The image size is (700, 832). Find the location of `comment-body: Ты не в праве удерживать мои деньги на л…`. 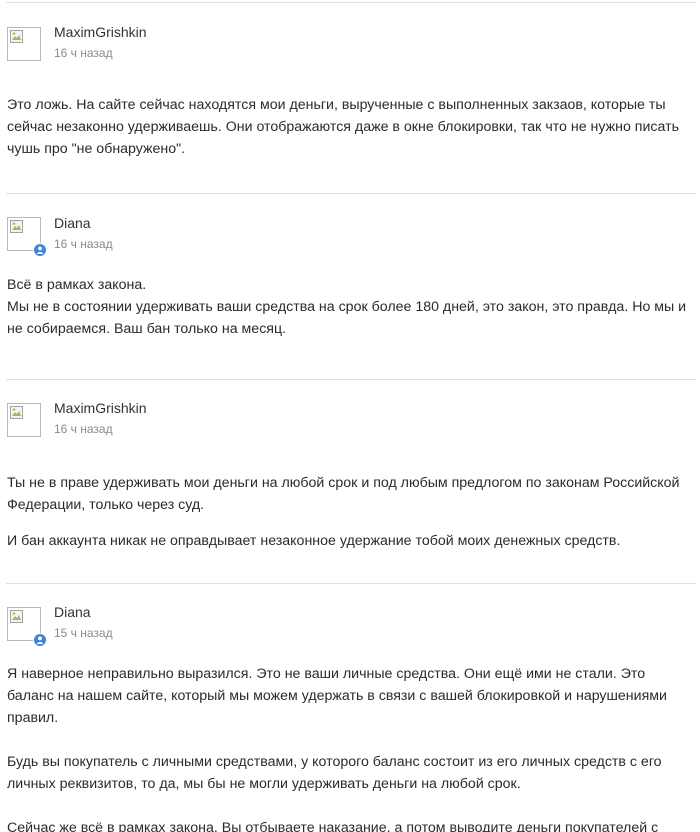

comment-body: Ты не в праве удерживать мои деньги на л… is located at coordinates (348, 512).